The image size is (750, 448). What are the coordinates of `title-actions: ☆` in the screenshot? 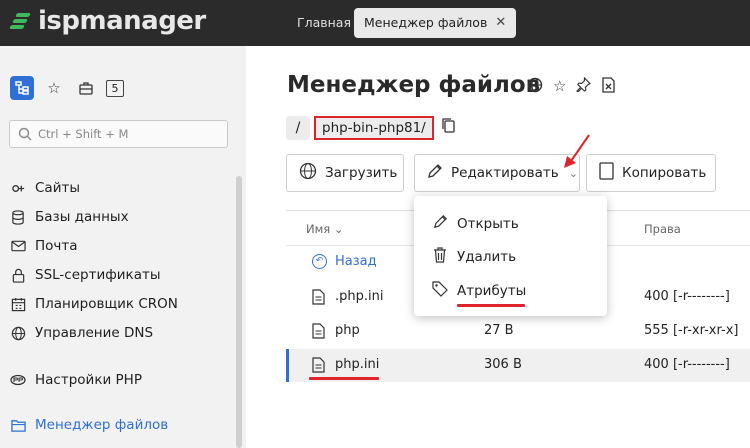 It's located at (571, 86).